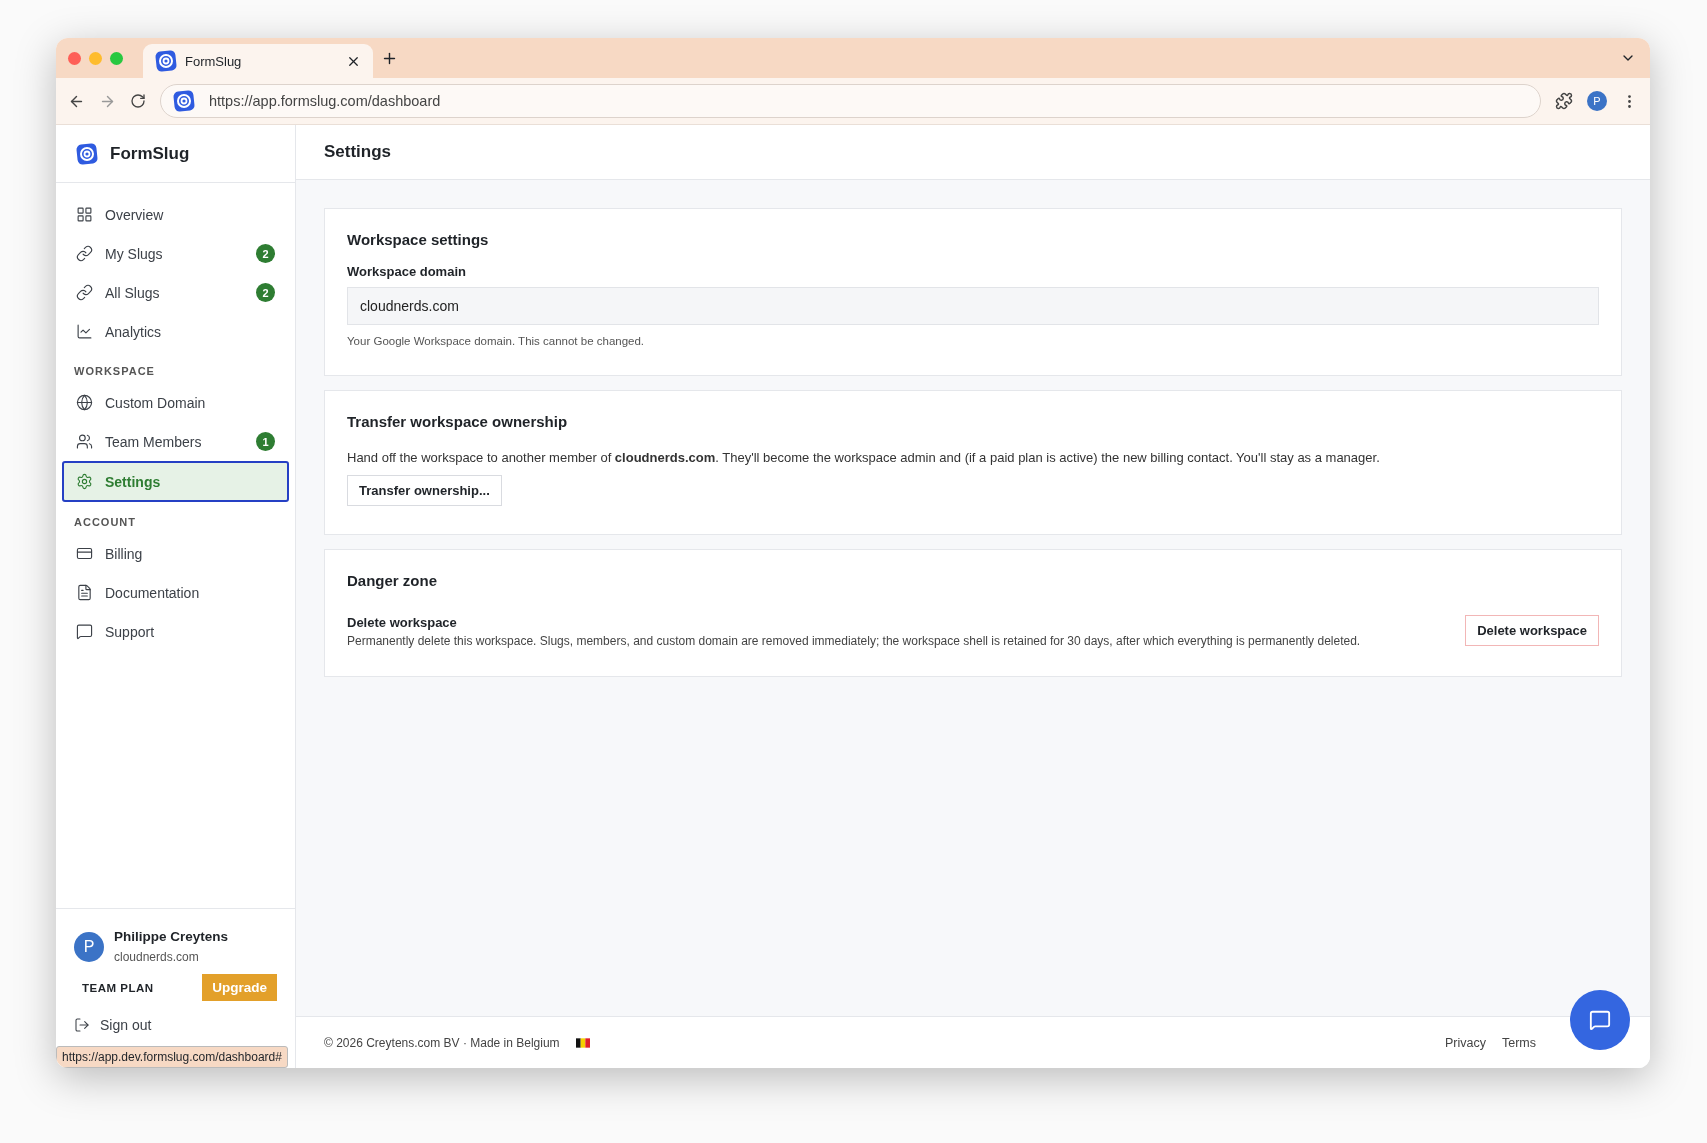  I want to click on delete-button: Delete workspace, so click(1532, 630).